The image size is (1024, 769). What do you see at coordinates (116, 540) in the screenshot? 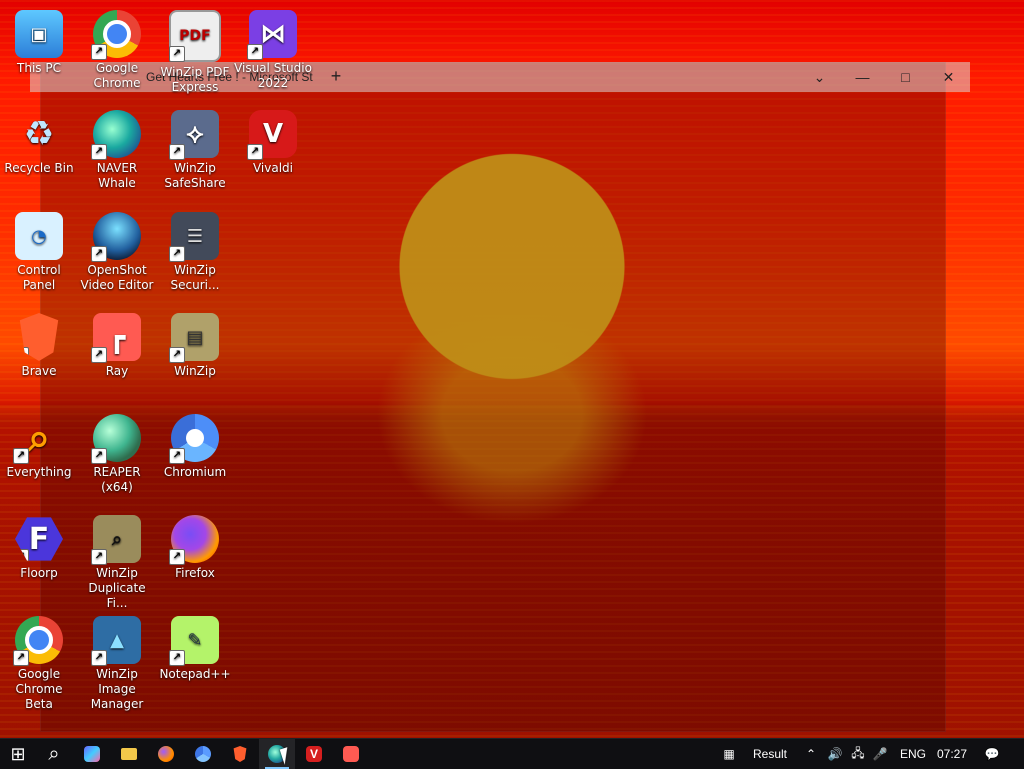
I see `duplicate-finder-icon: ⌕ ↗` at bounding box center [116, 540].